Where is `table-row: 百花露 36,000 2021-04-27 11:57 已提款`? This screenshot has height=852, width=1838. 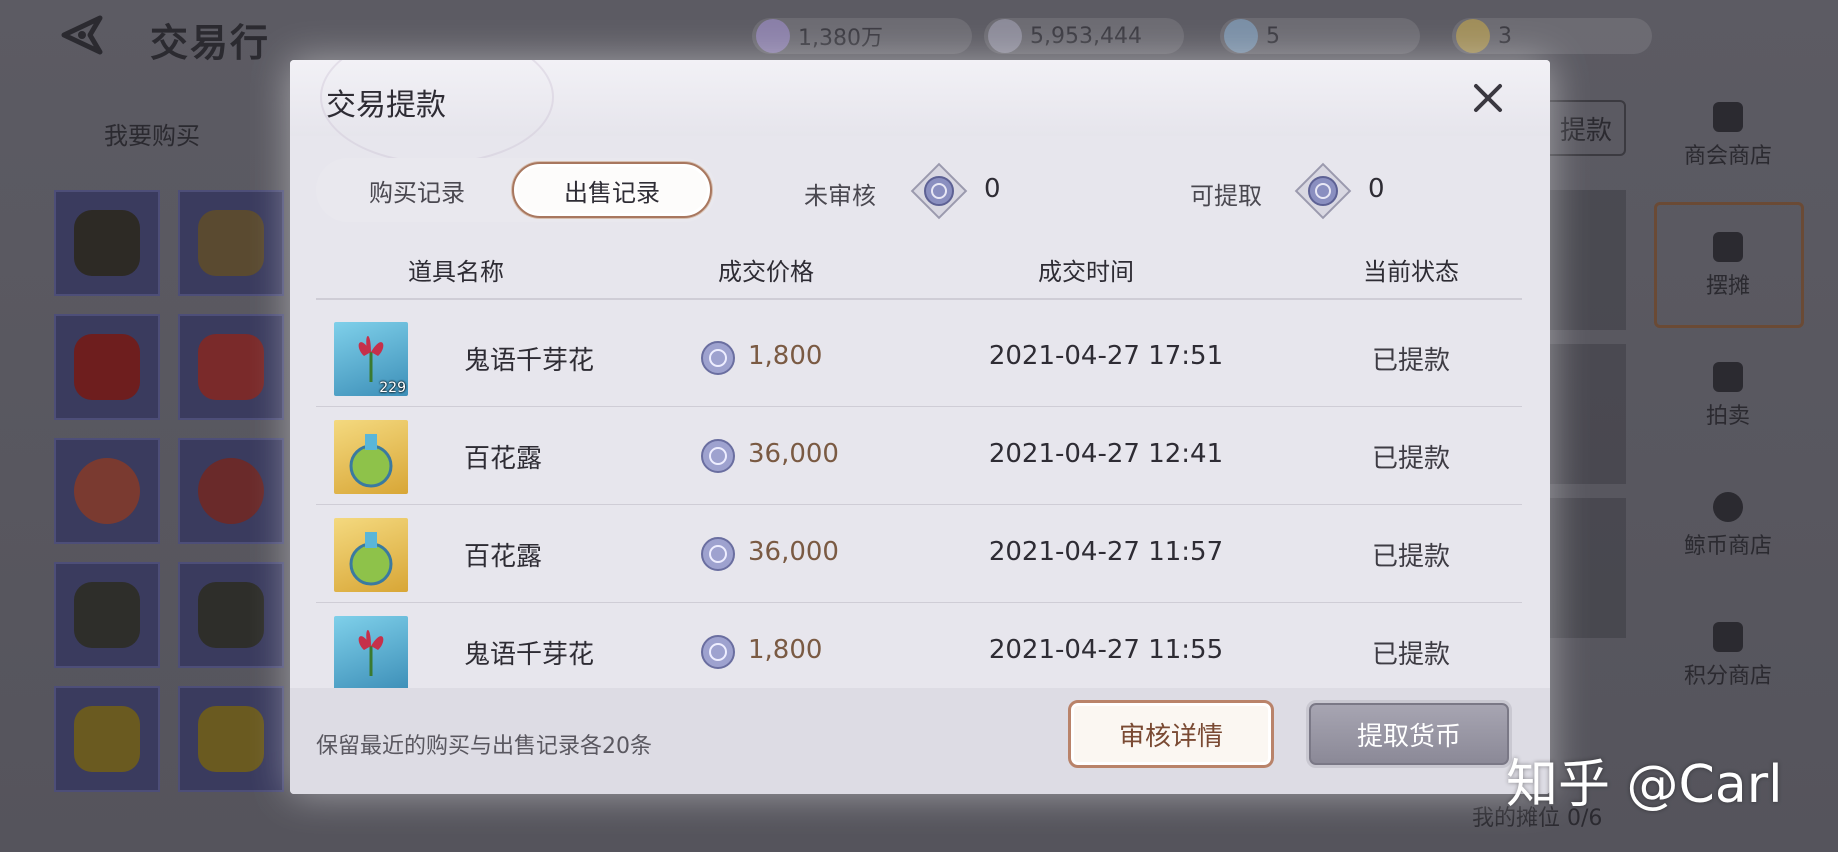 table-row: 百花露 36,000 2021-04-27 11:57 已提款 is located at coordinates (919, 554).